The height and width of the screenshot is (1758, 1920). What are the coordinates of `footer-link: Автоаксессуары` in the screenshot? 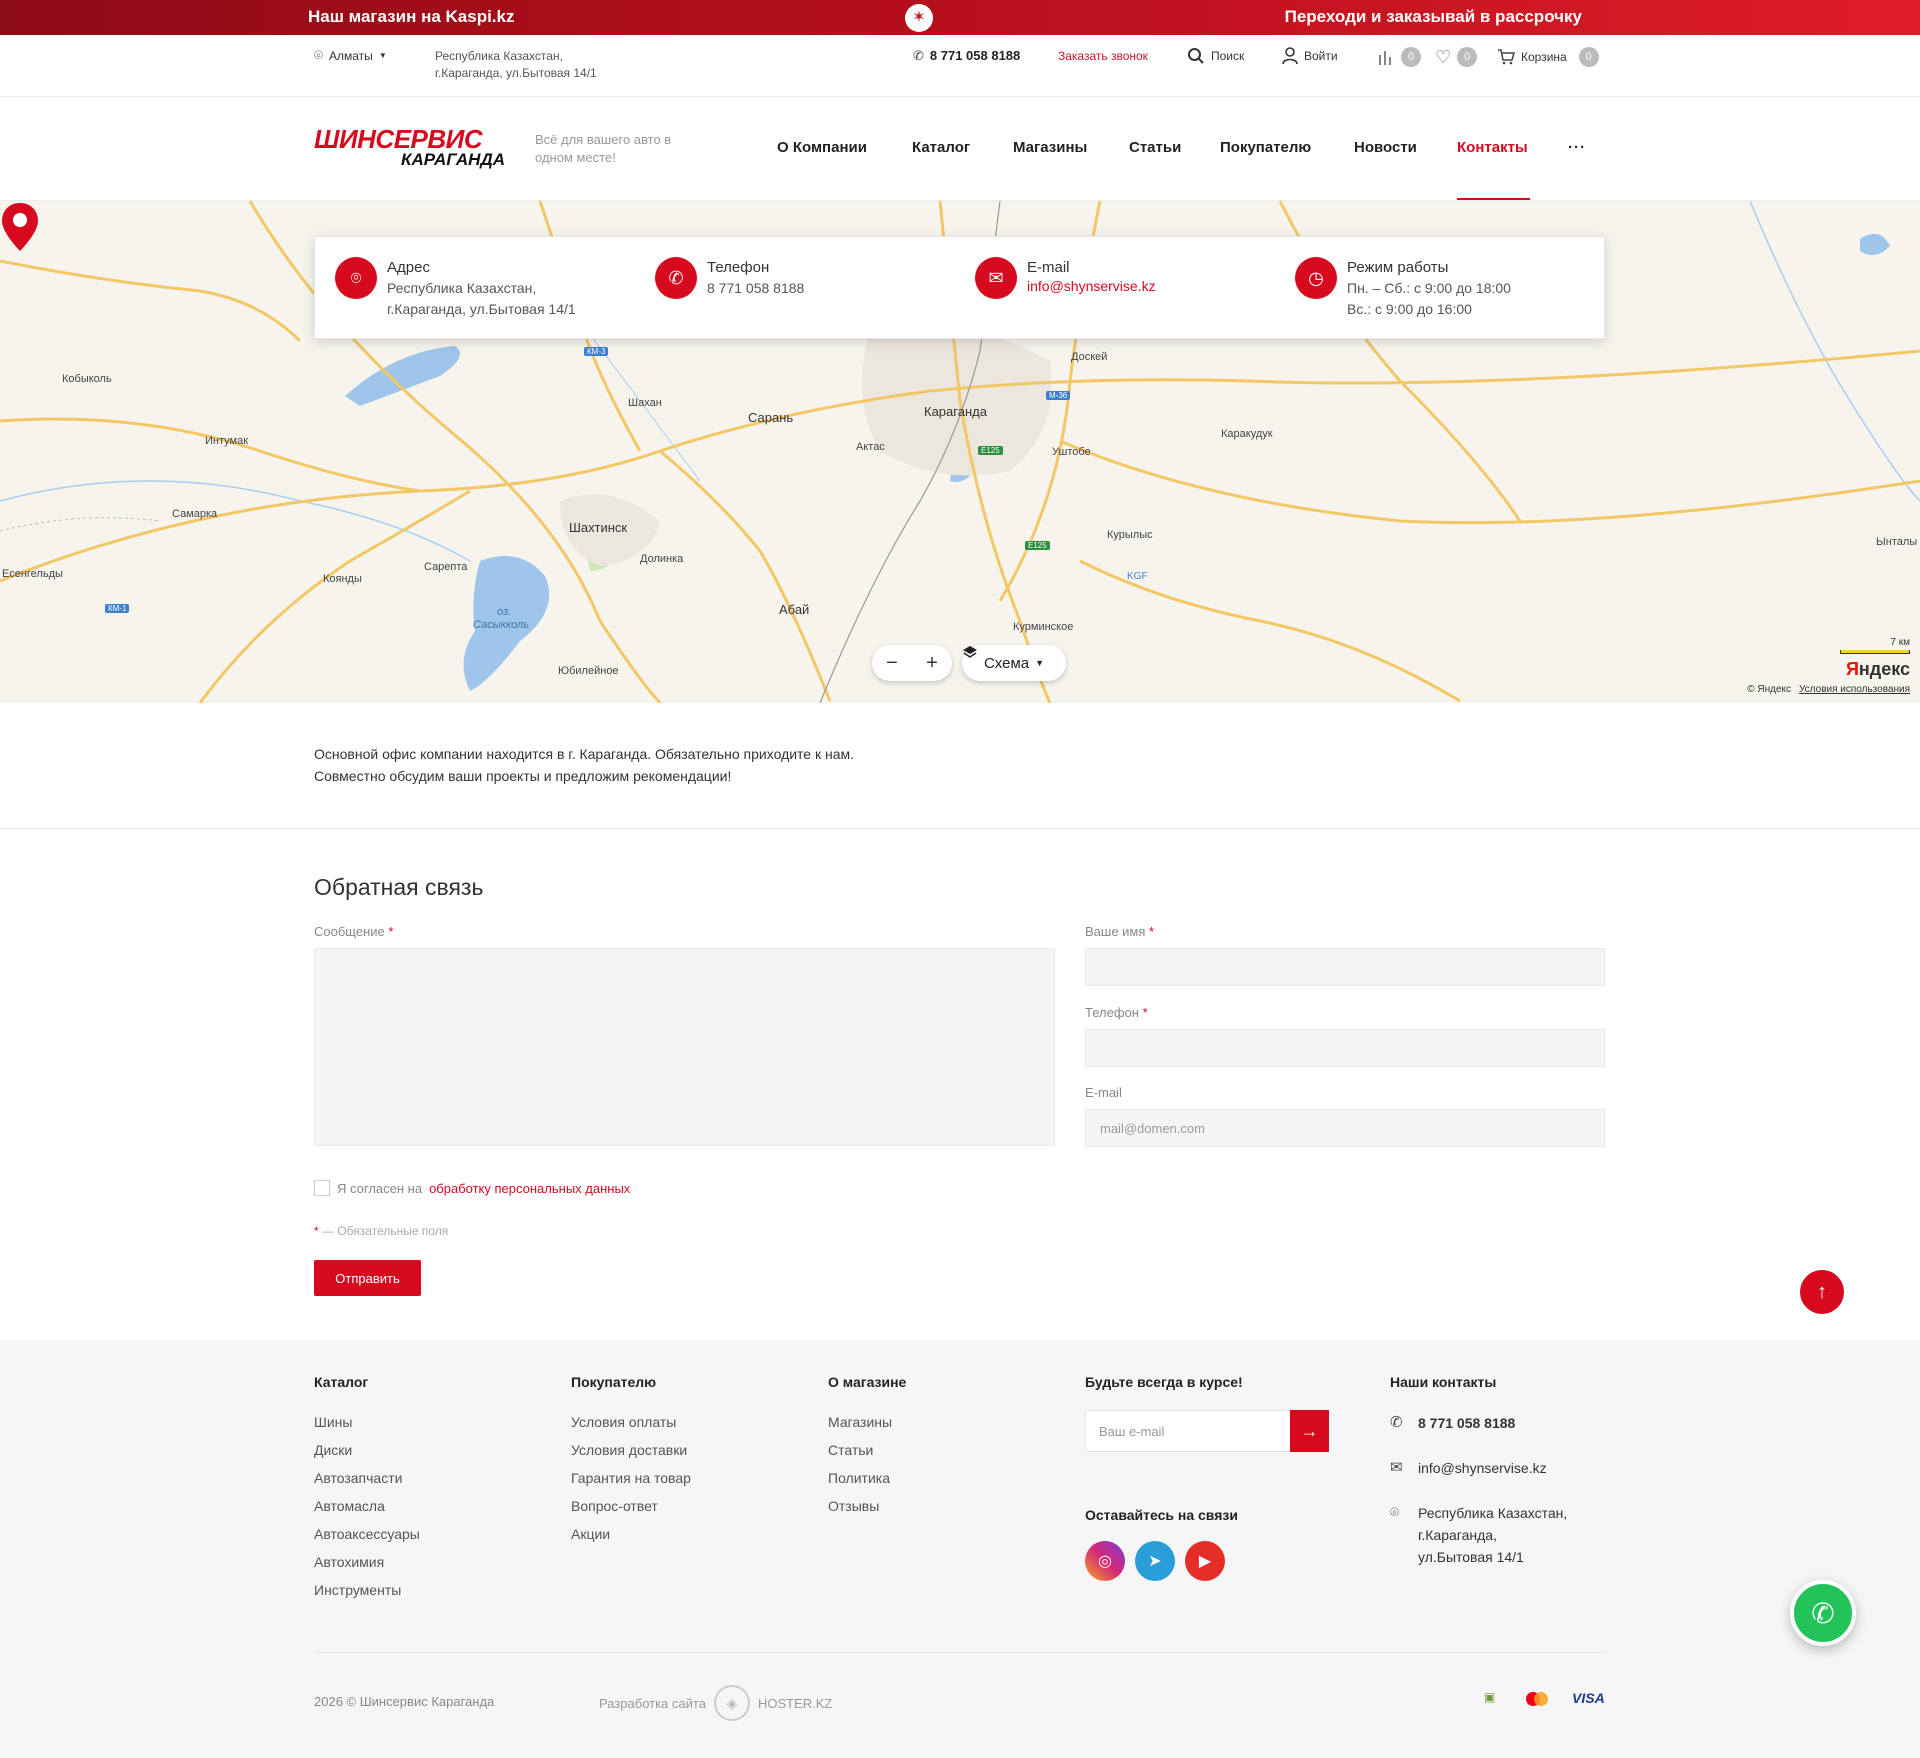 It's located at (367, 1534).